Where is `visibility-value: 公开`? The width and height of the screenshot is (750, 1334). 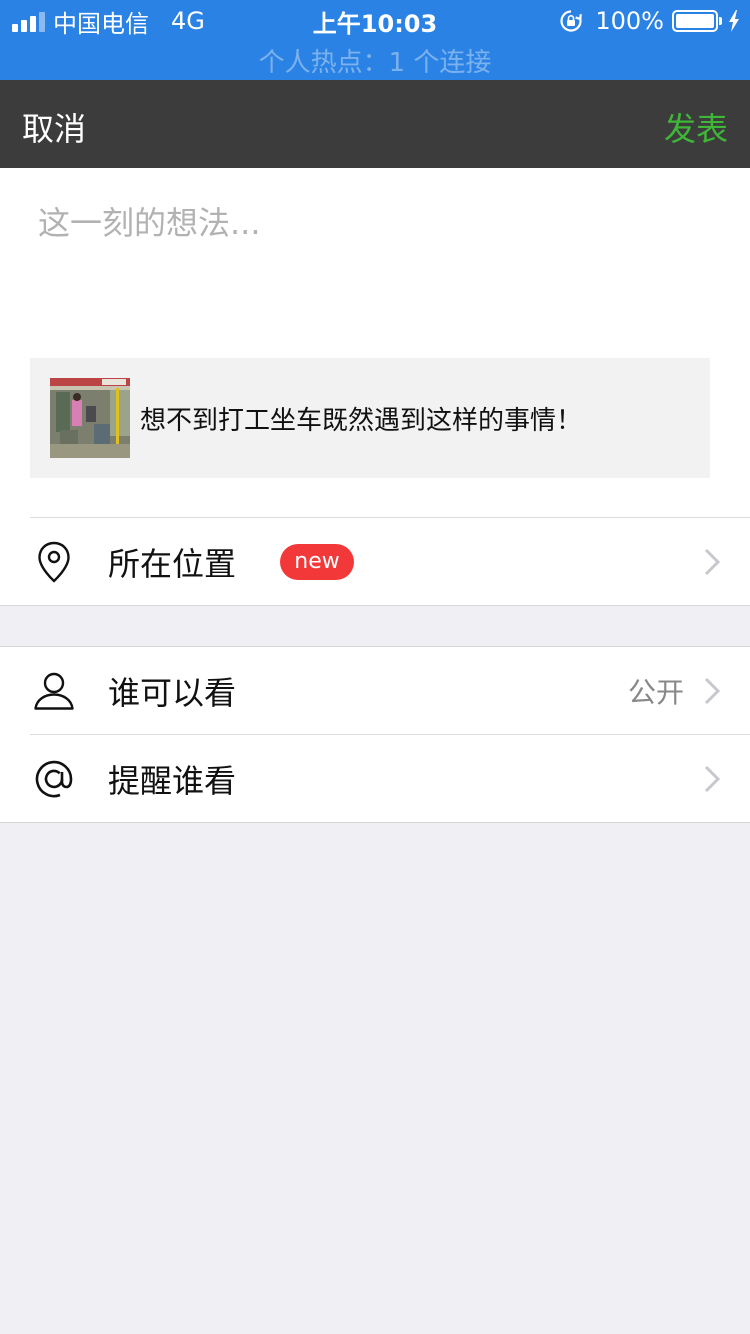
visibility-value: 公开 is located at coordinates (655, 692).